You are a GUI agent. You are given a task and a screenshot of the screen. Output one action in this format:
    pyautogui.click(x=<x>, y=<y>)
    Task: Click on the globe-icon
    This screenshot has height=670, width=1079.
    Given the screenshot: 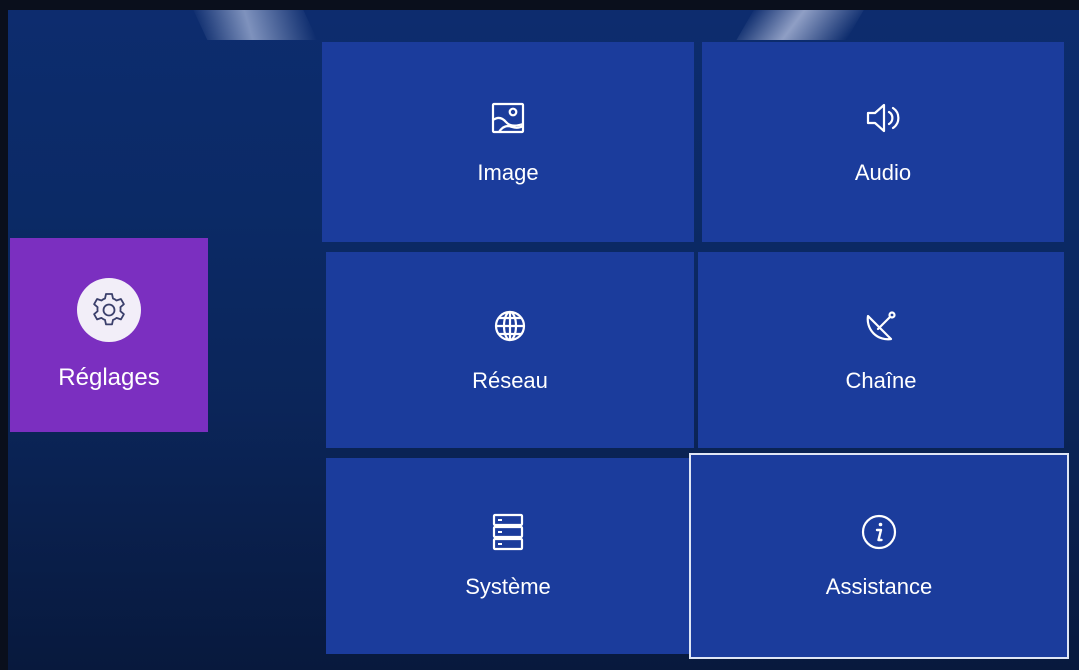 What is the action you would take?
    pyautogui.click(x=510, y=326)
    